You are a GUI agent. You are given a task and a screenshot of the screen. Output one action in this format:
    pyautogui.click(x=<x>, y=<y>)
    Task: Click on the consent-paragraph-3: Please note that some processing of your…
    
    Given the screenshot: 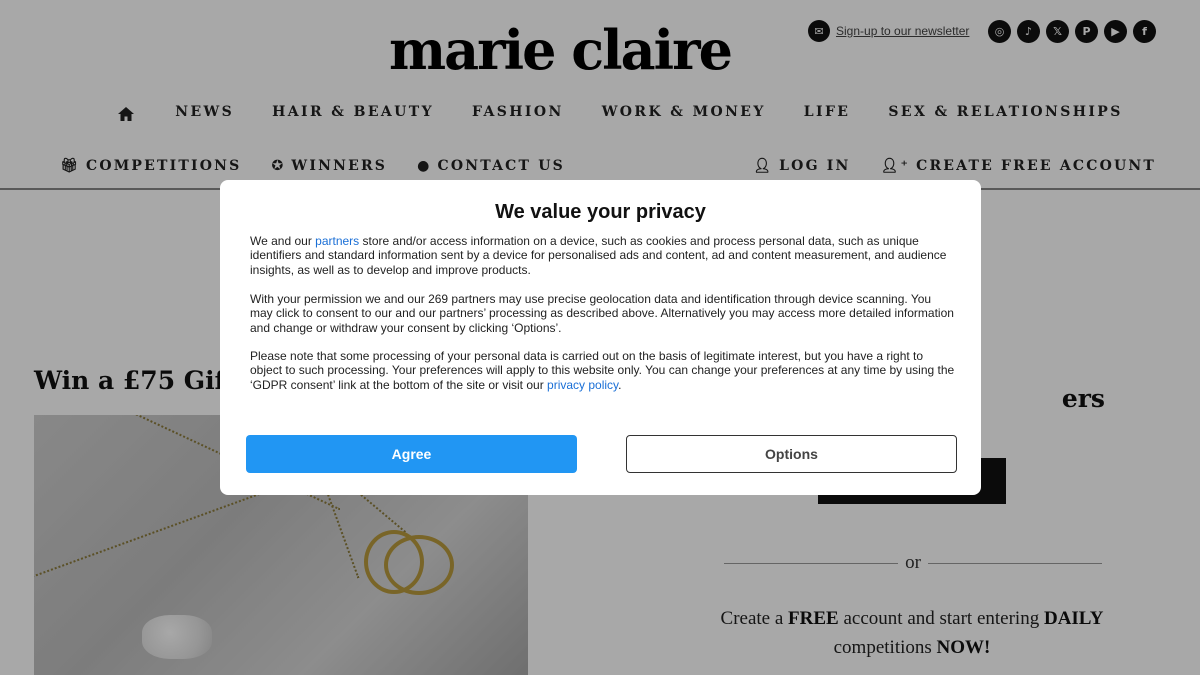 What is the action you would take?
    pyautogui.click(x=602, y=370)
    